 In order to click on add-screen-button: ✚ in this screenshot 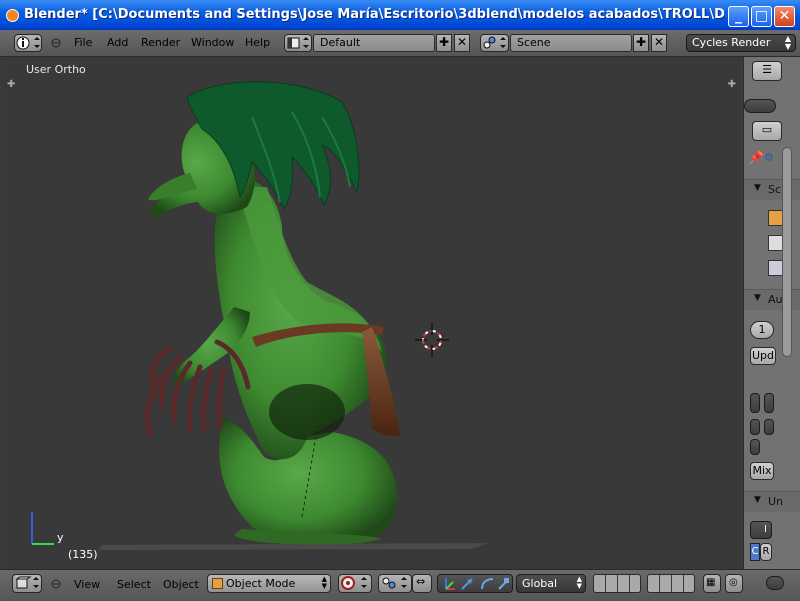, I will do `click(444, 43)`.